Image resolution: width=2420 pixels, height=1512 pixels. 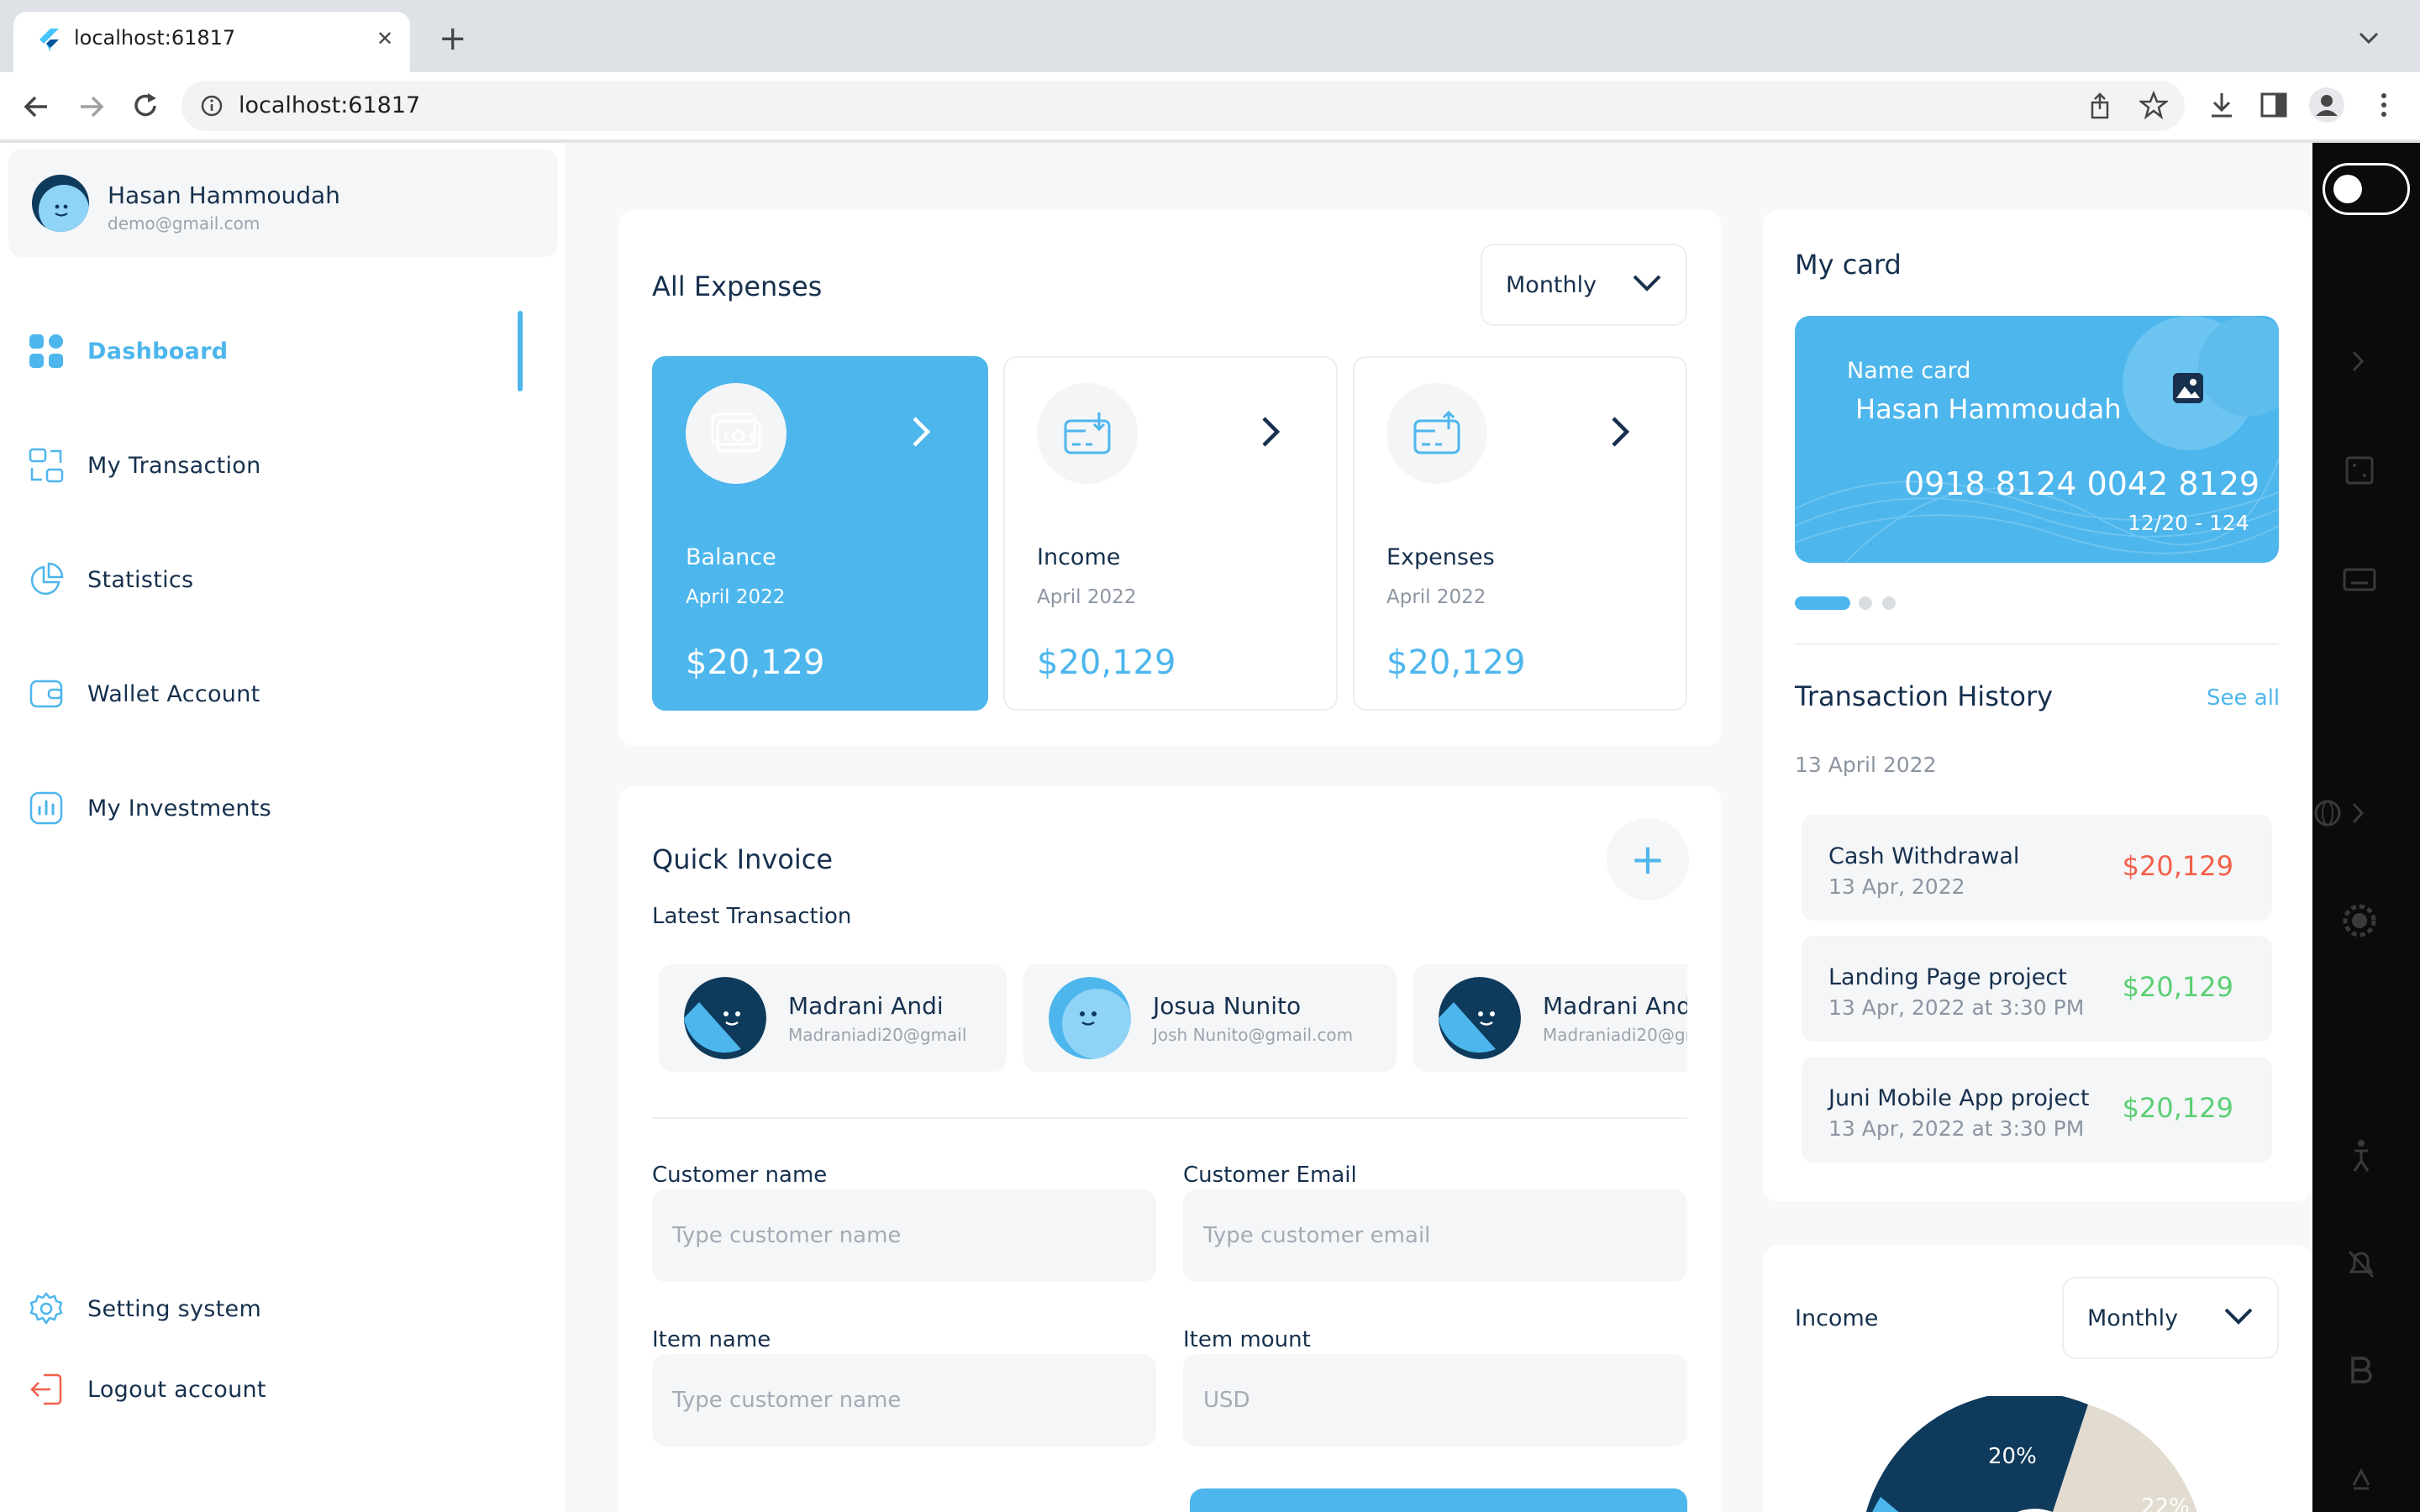 I want to click on sidebar-item-setting-system: Setting system, so click(x=279, y=1309).